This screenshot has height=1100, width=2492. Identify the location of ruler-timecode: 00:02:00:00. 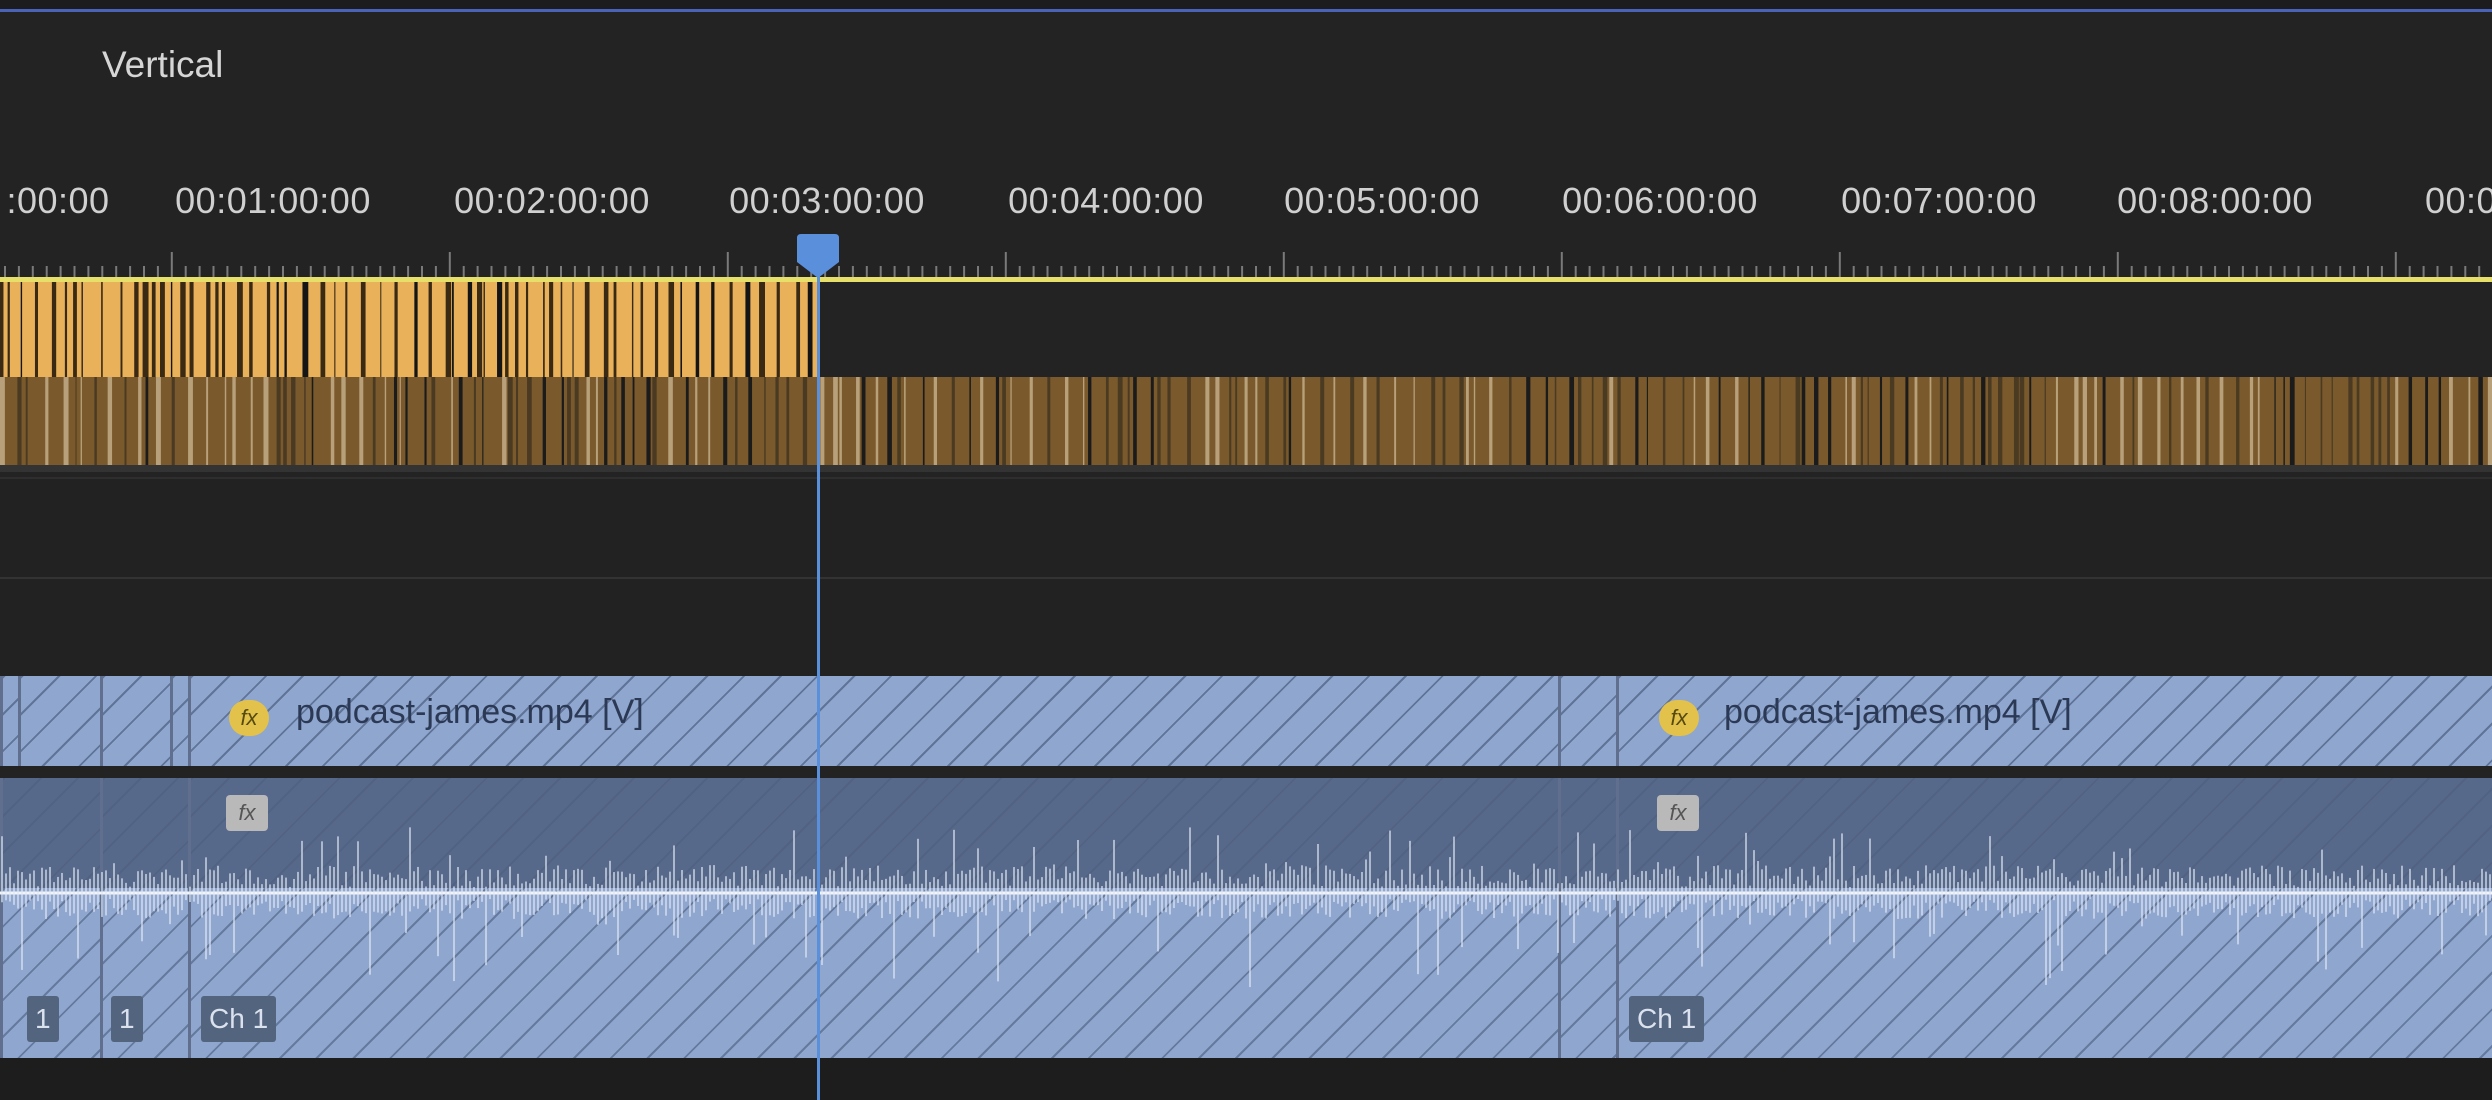
(552, 200).